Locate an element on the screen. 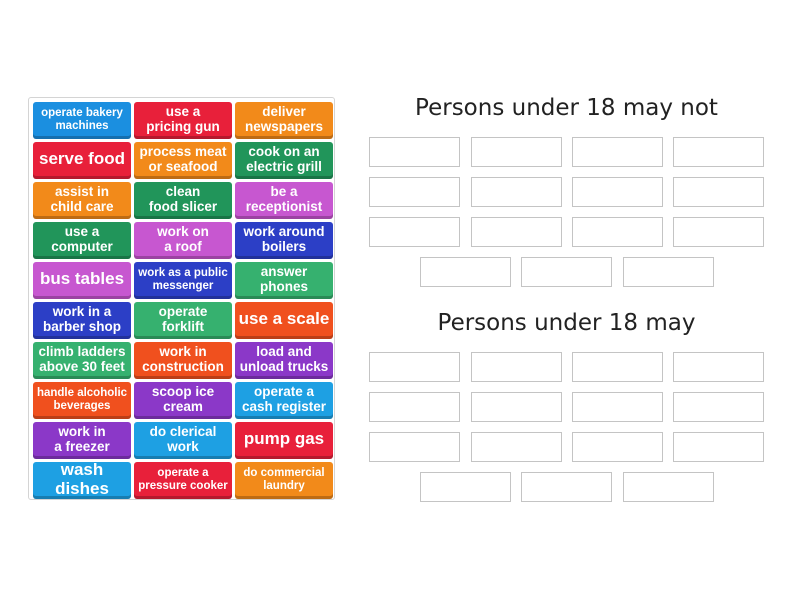 The image size is (800, 600). word-tile-label: do clerical work is located at coordinates (183, 438).